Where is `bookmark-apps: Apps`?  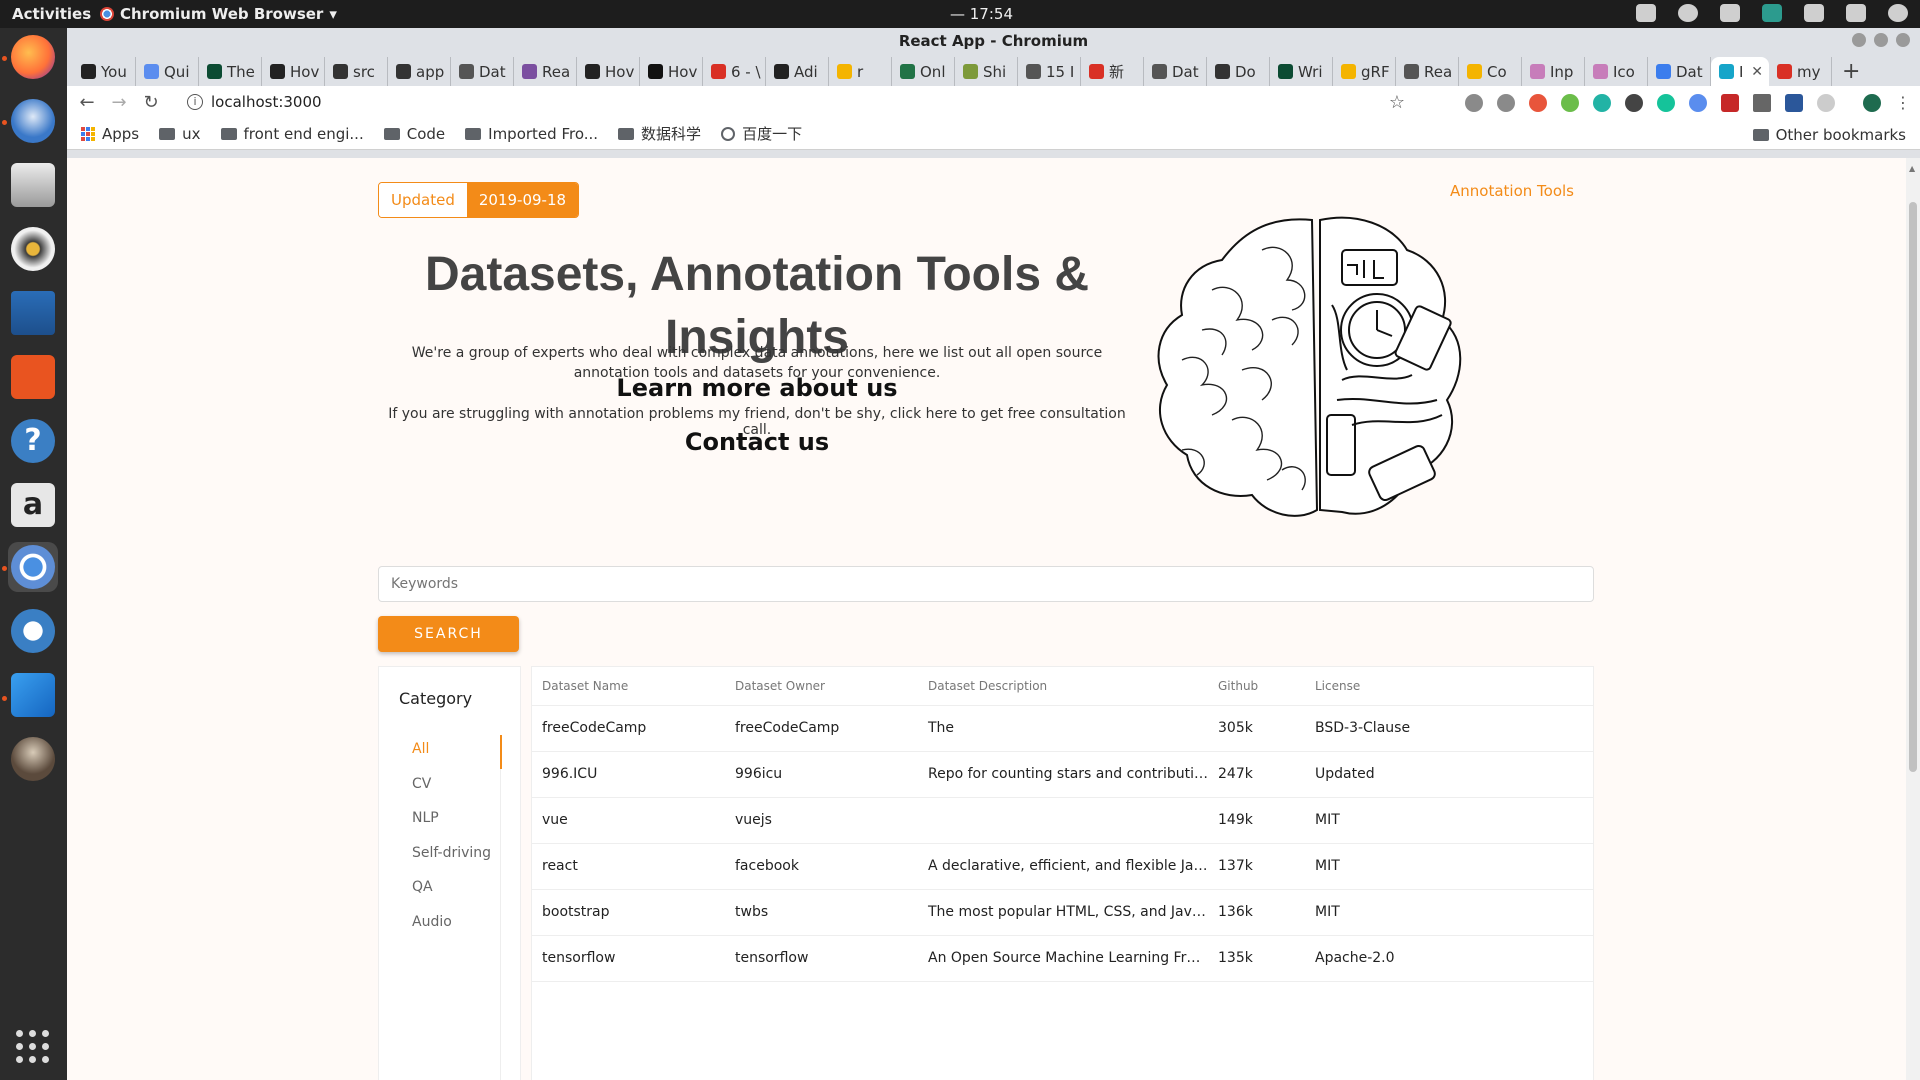
bookmark-apps: Apps is located at coordinates (110, 134).